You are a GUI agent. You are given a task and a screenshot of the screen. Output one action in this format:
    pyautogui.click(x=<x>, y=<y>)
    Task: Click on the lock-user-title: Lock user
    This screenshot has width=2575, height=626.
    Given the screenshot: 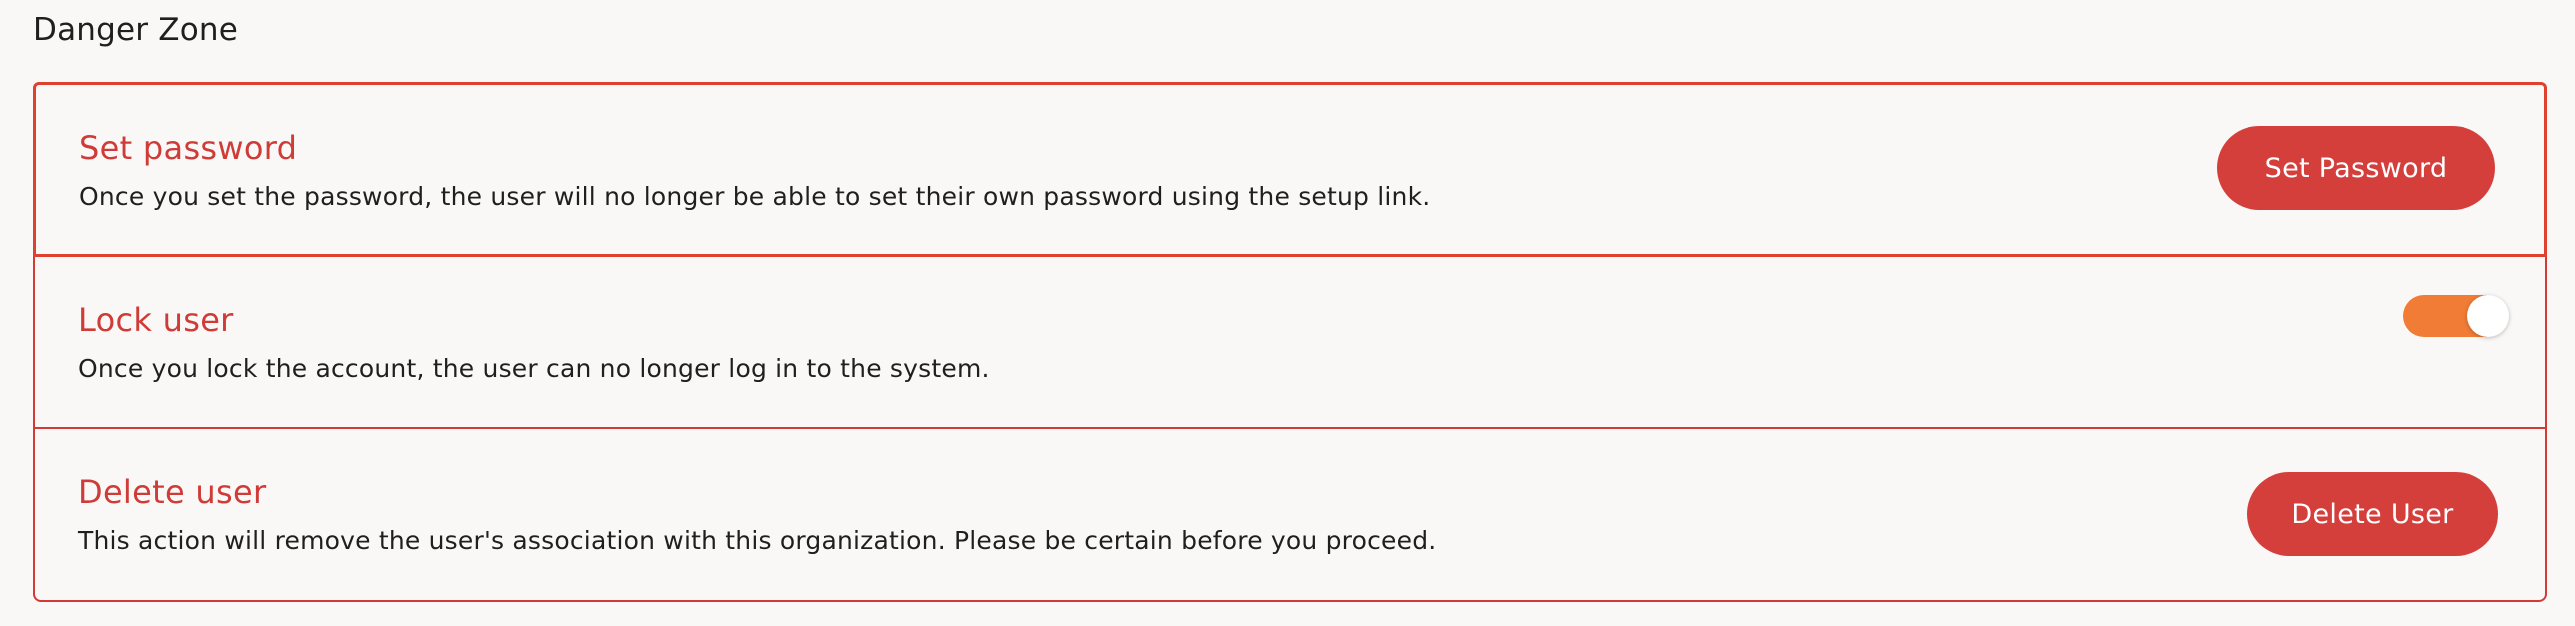 What is the action you would take?
    pyautogui.click(x=156, y=320)
    